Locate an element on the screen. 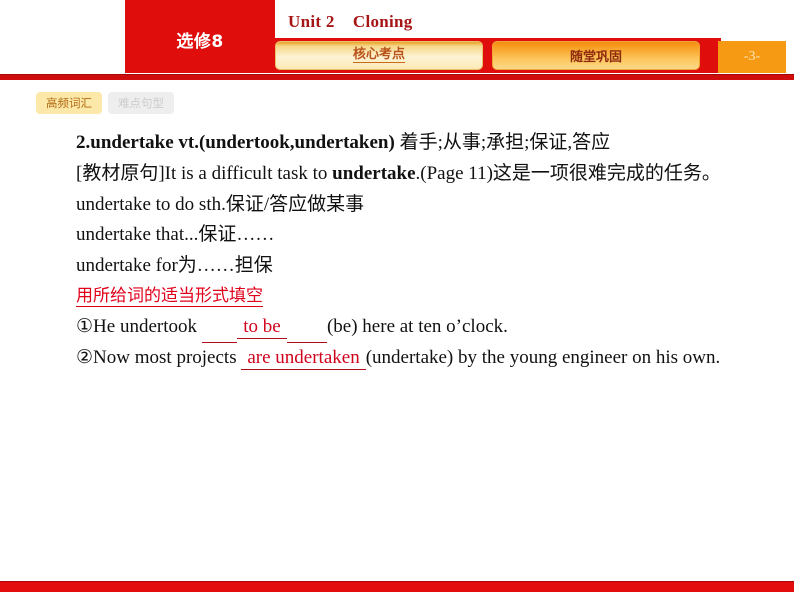 The width and height of the screenshot is (794, 596). page-number-badge: -3- is located at coordinates (752, 57).